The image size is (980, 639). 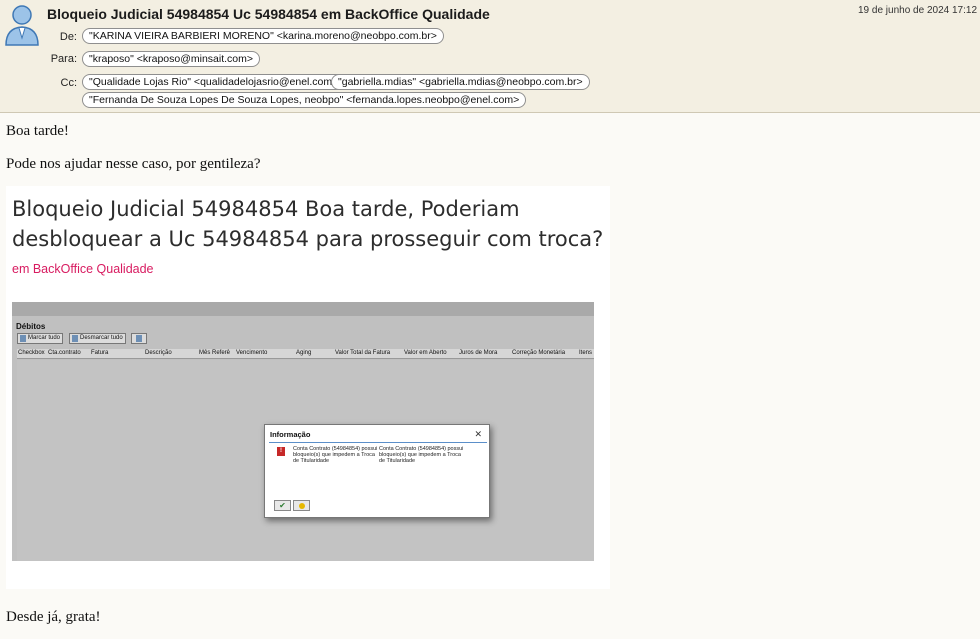 I want to click on cc-label: Cc:, so click(x=69, y=83).